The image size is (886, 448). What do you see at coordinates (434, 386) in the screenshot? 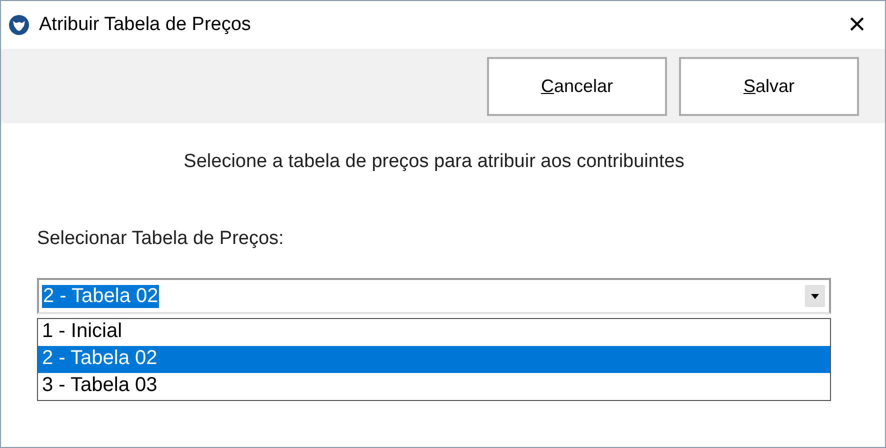
I see `dropdown-option: 3 - Tabela 03` at bounding box center [434, 386].